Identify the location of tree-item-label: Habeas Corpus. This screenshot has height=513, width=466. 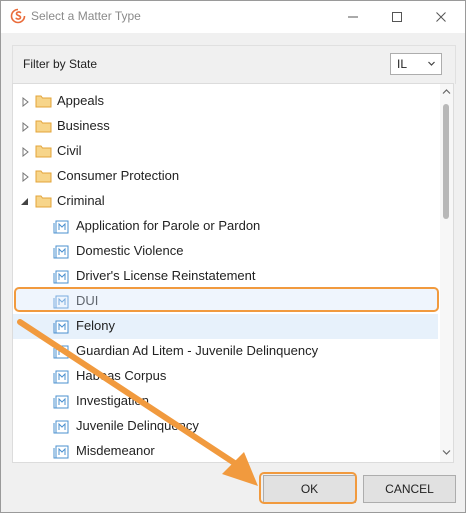
(121, 375).